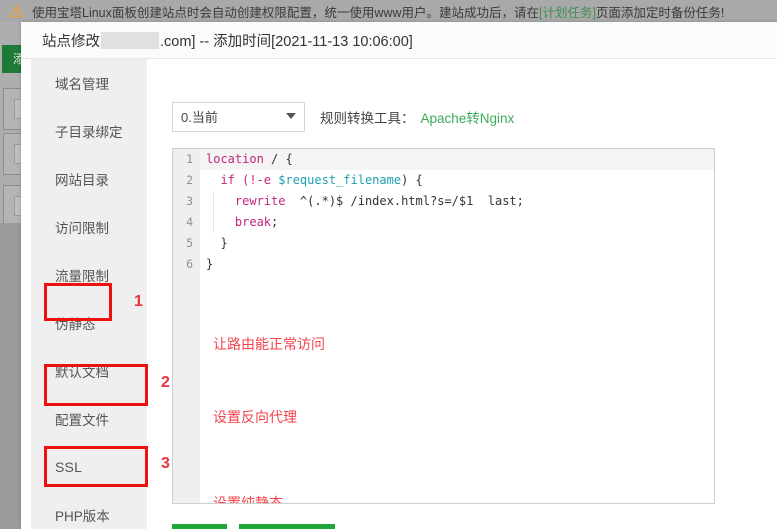 This screenshot has width=777, height=529. What do you see at coordinates (16, 11) in the screenshot?
I see `warning-triangle-icon` at bounding box center [16, 11].